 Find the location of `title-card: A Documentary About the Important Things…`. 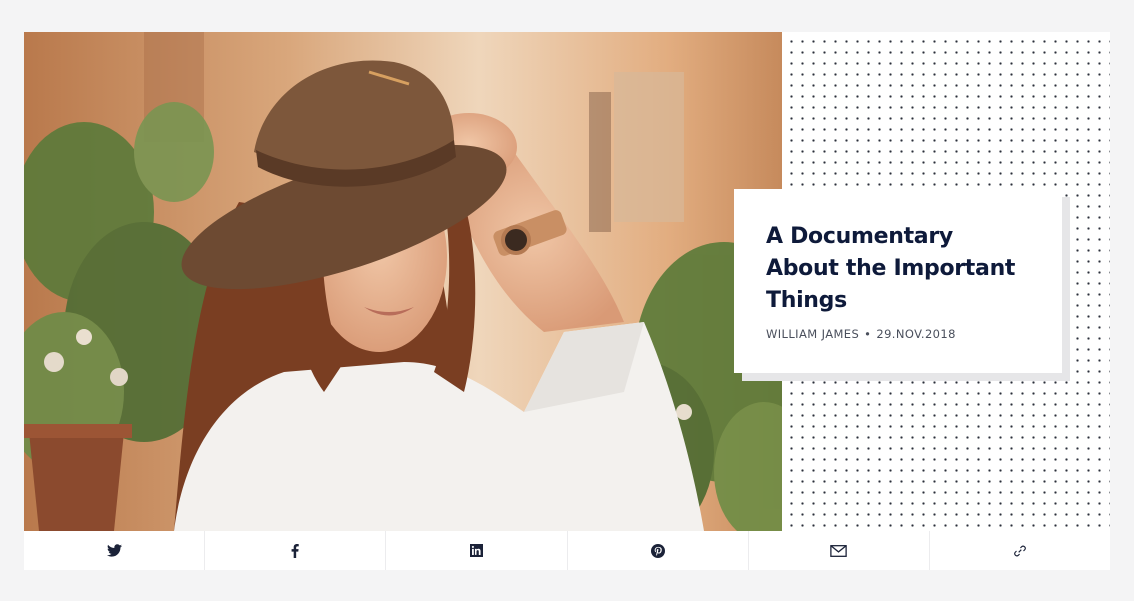

title-card: A Documentary About the Important Things… is located at coordinates (898, 281).